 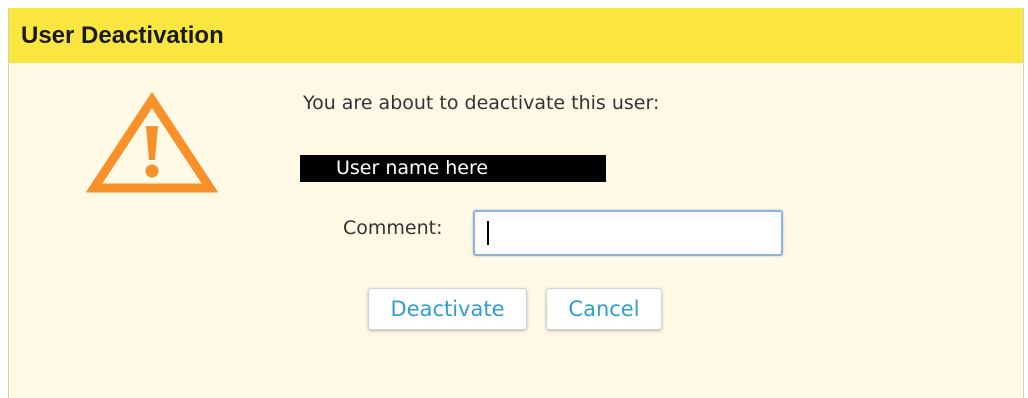 I want to click on deactivation-message: You are about to deactivate this user:, so click(x=481, y=103).